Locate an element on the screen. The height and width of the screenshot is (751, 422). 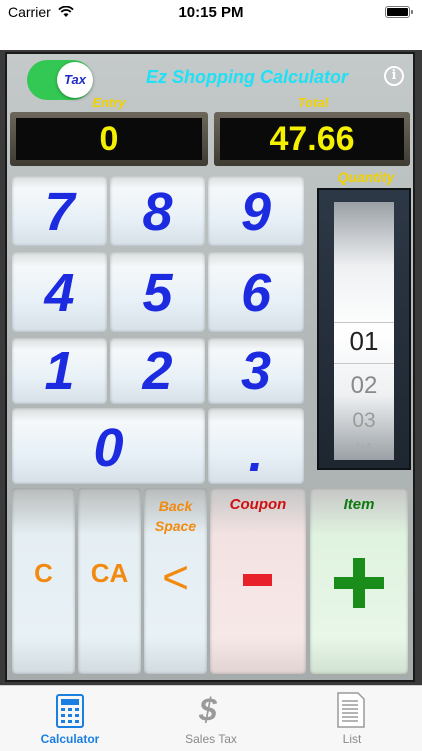
tab-sales-tax: $ Sales Tax is located at coordinates (211, 718).